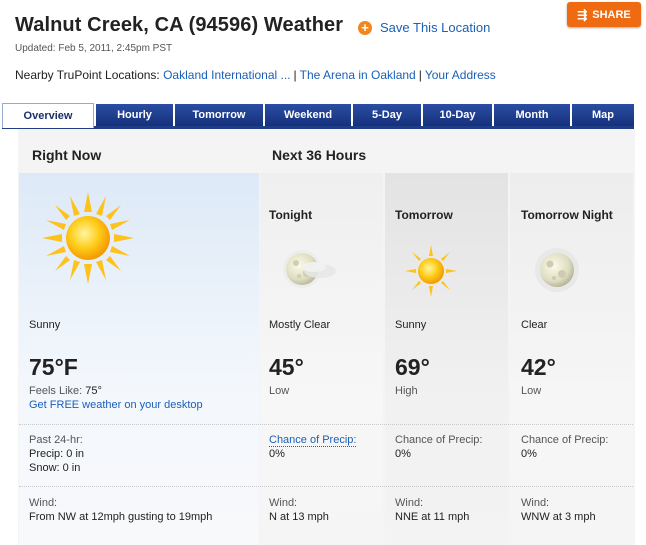 Image resolution: width=646 pixels, height=545 pixels. I want to click on precip-tomorrow-night: 0%, so click(529, 454).